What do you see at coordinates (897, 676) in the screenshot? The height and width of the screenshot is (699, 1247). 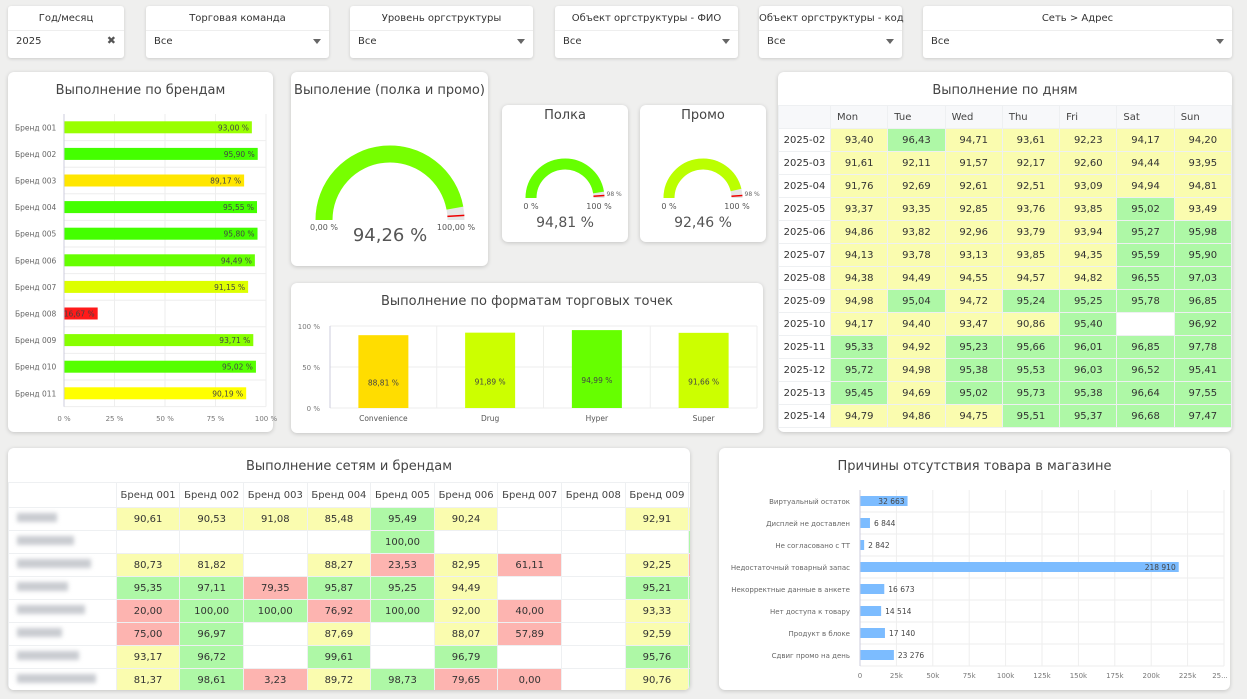 I see `x-tick-label: 25k` at bounding box center [897, 676].